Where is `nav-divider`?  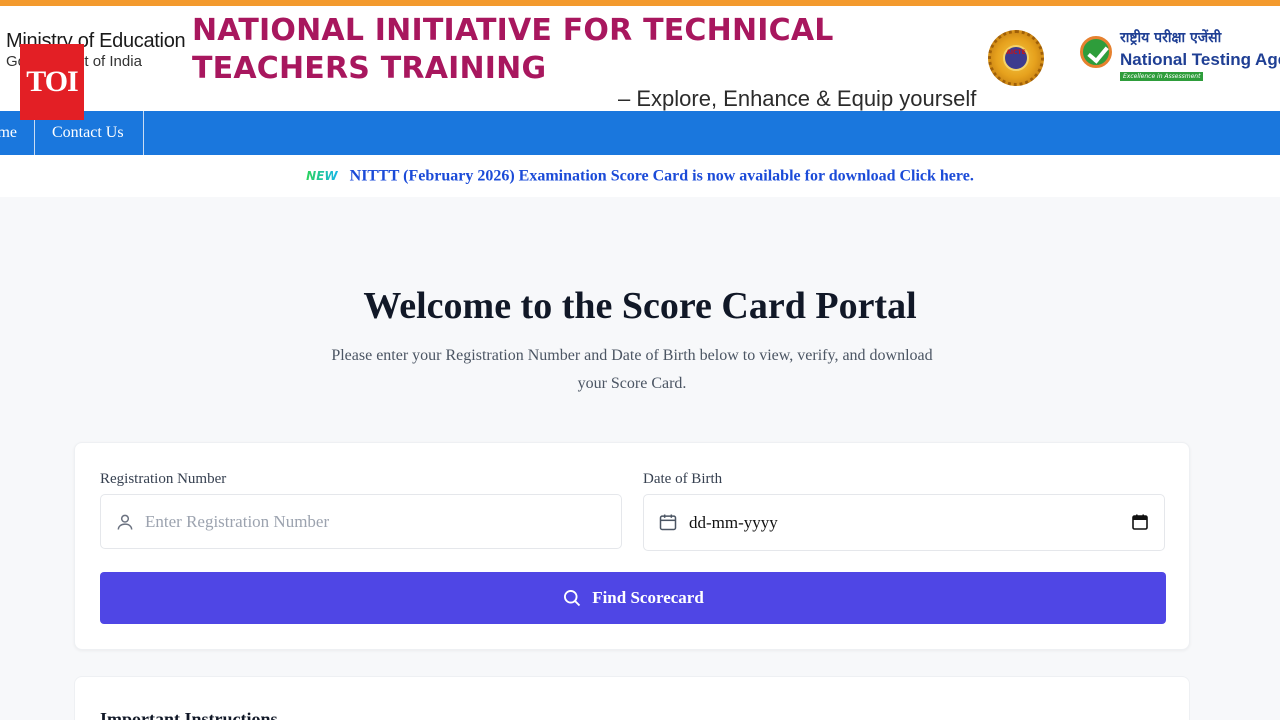 nav-divider is located at coordinates (143, 133).